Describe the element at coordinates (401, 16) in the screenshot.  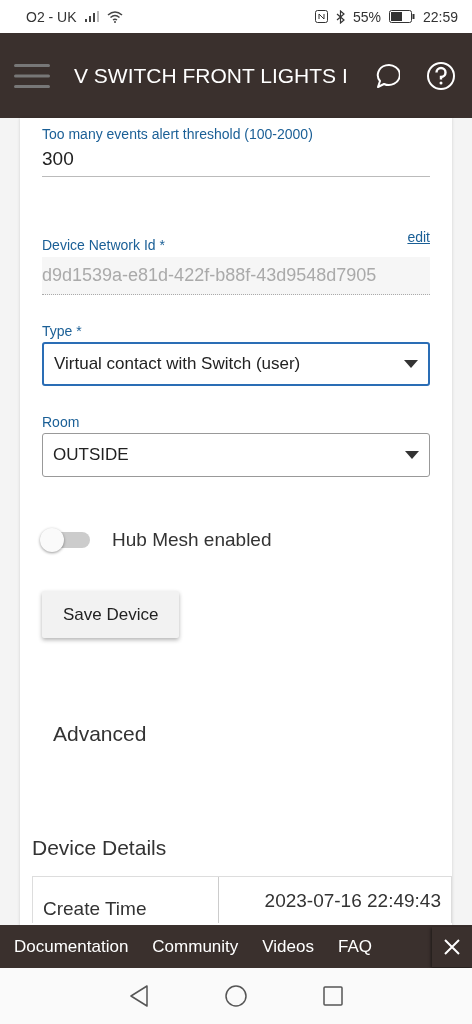
I see `battery-icon` at that location.